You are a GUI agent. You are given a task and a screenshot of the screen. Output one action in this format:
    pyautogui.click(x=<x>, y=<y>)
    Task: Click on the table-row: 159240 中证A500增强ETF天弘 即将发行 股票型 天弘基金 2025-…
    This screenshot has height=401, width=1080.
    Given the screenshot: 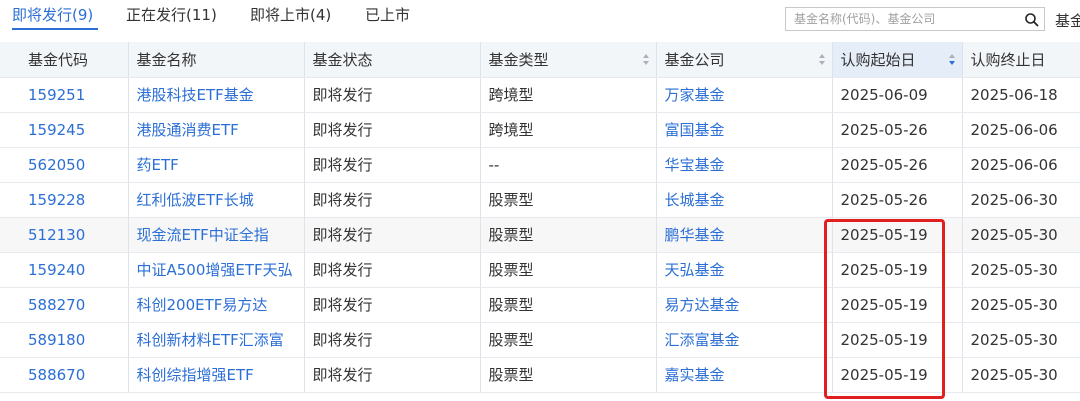 What is the action you would take?
    pyautogui.click(x=540, y=270)
    